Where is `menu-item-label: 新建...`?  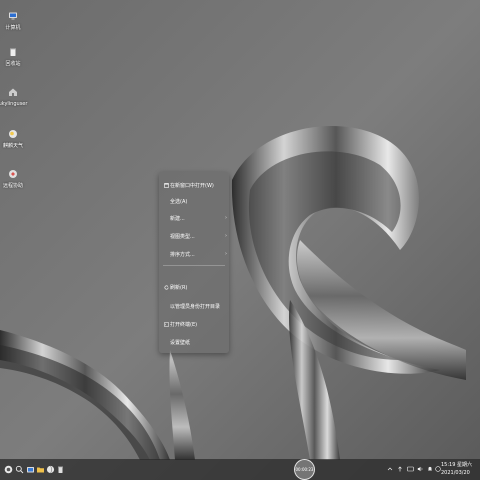 menu-item-label: 新建... is located at coordinates (177, 218).